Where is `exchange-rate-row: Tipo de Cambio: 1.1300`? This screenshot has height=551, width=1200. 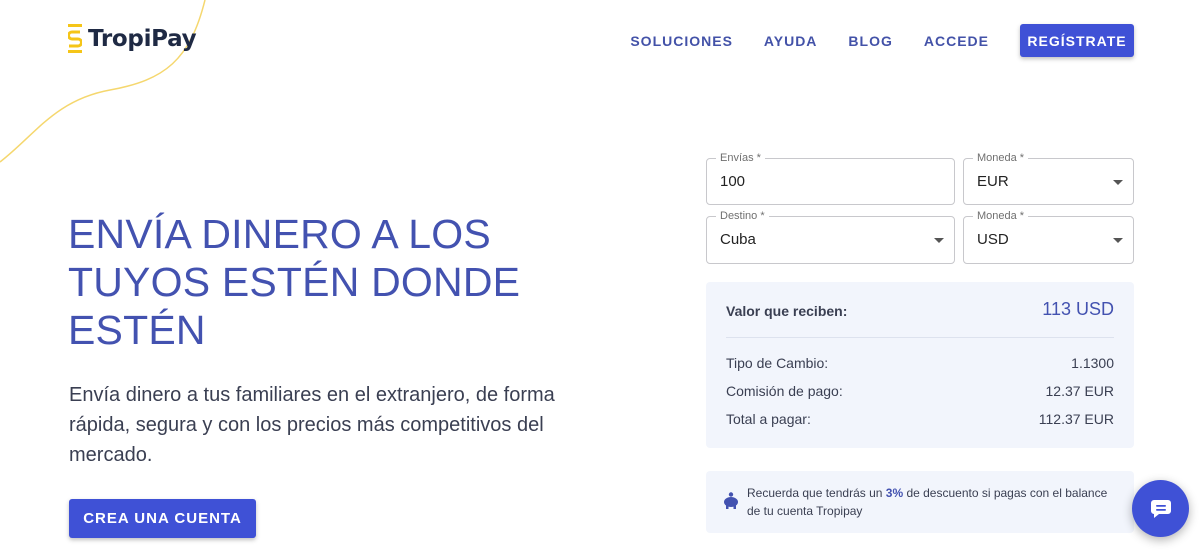 exchange-rate-row: Tipo de Cambio: 1.1300 is located at coordinates (920, 363).